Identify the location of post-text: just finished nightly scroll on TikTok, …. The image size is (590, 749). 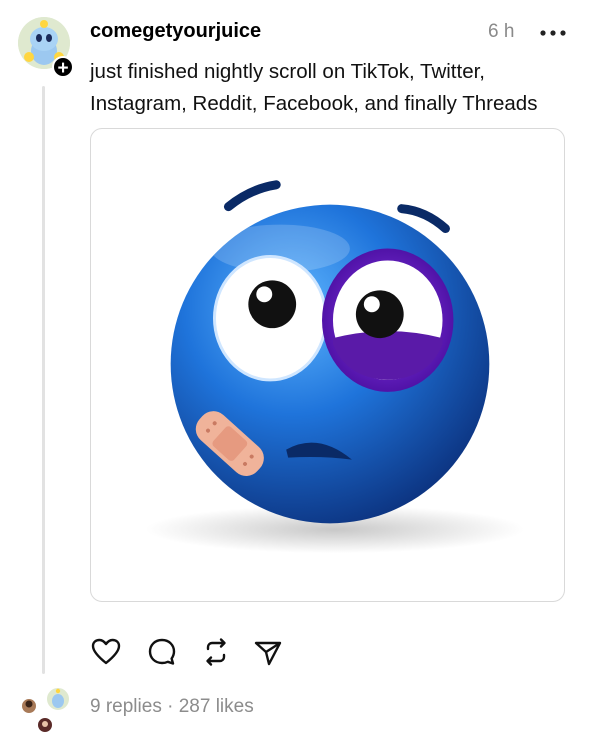
(314, 87).